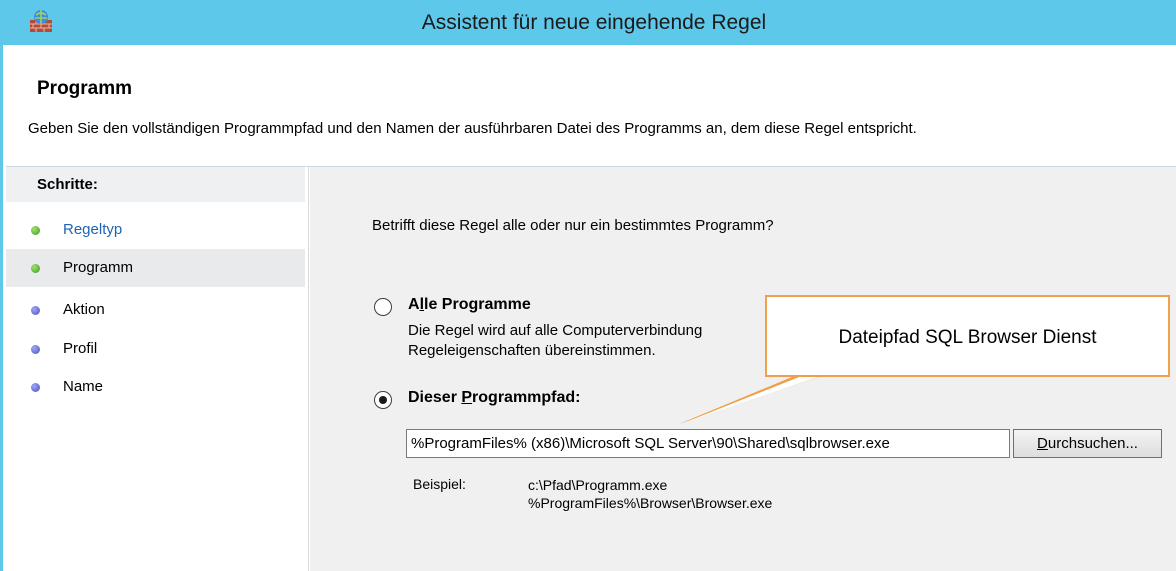  I want to click on step-label: Regeltyp, so click(93, 229).